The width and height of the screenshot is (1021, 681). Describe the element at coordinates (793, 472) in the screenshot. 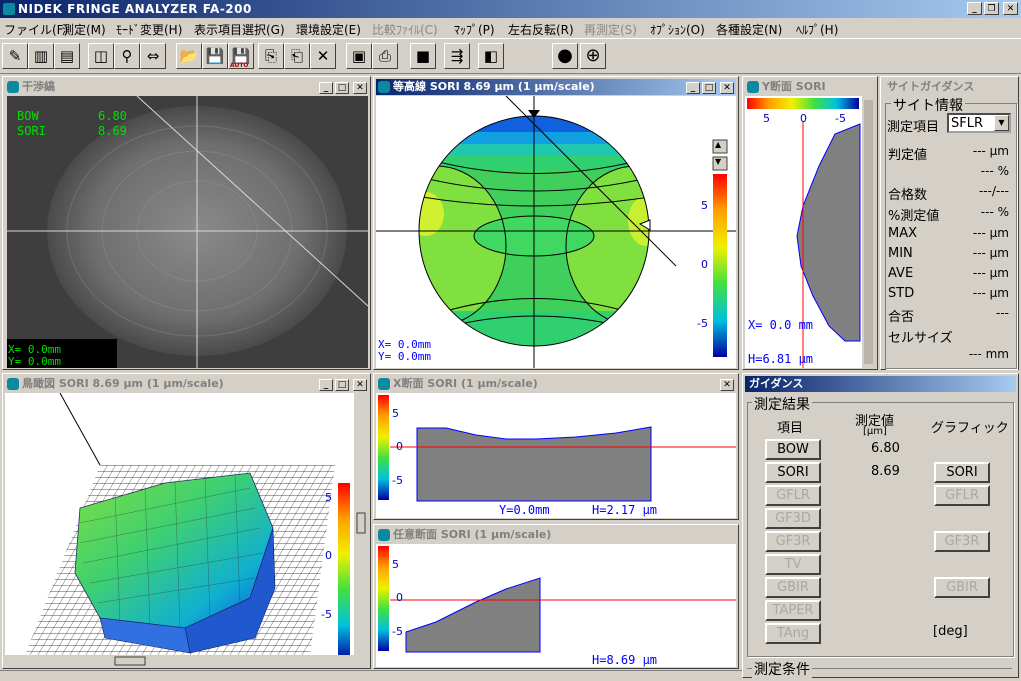

I see `item-button-sori: SORI` at that location.